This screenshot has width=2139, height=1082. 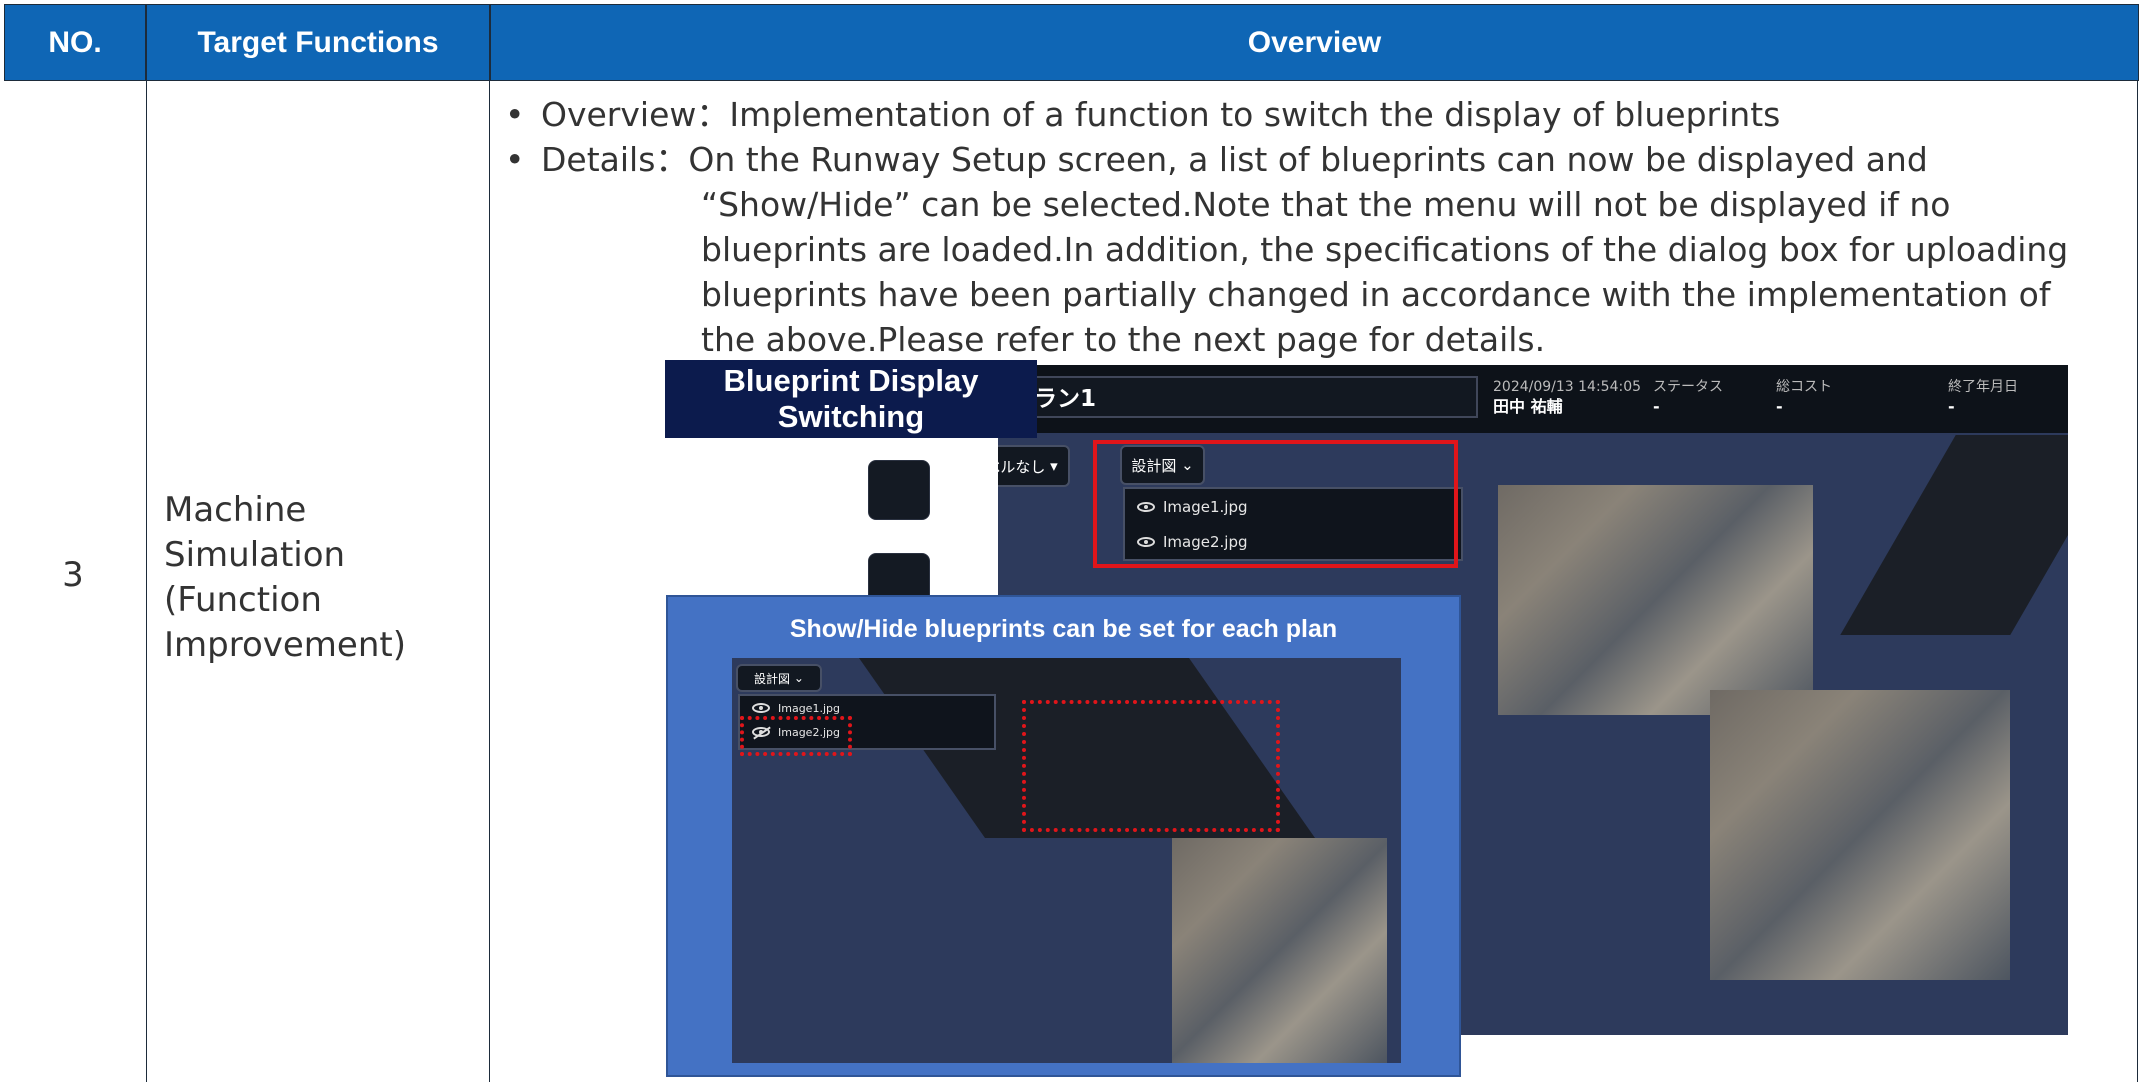 What do you see at coordinates (1983, 397) in the screenshot?
I see `end-date-field: 終了年月日 -` at bounding box center [1983, 397].